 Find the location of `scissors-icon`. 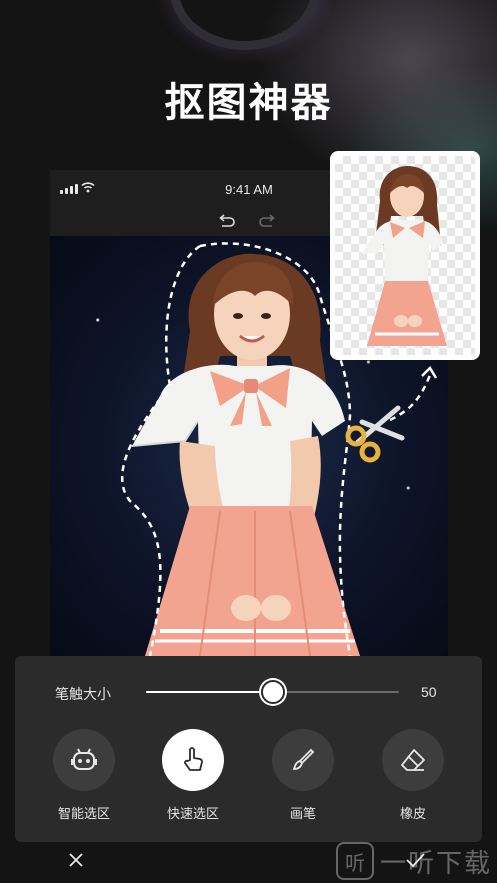

scissors-icon is located at coordinates (391, 414).